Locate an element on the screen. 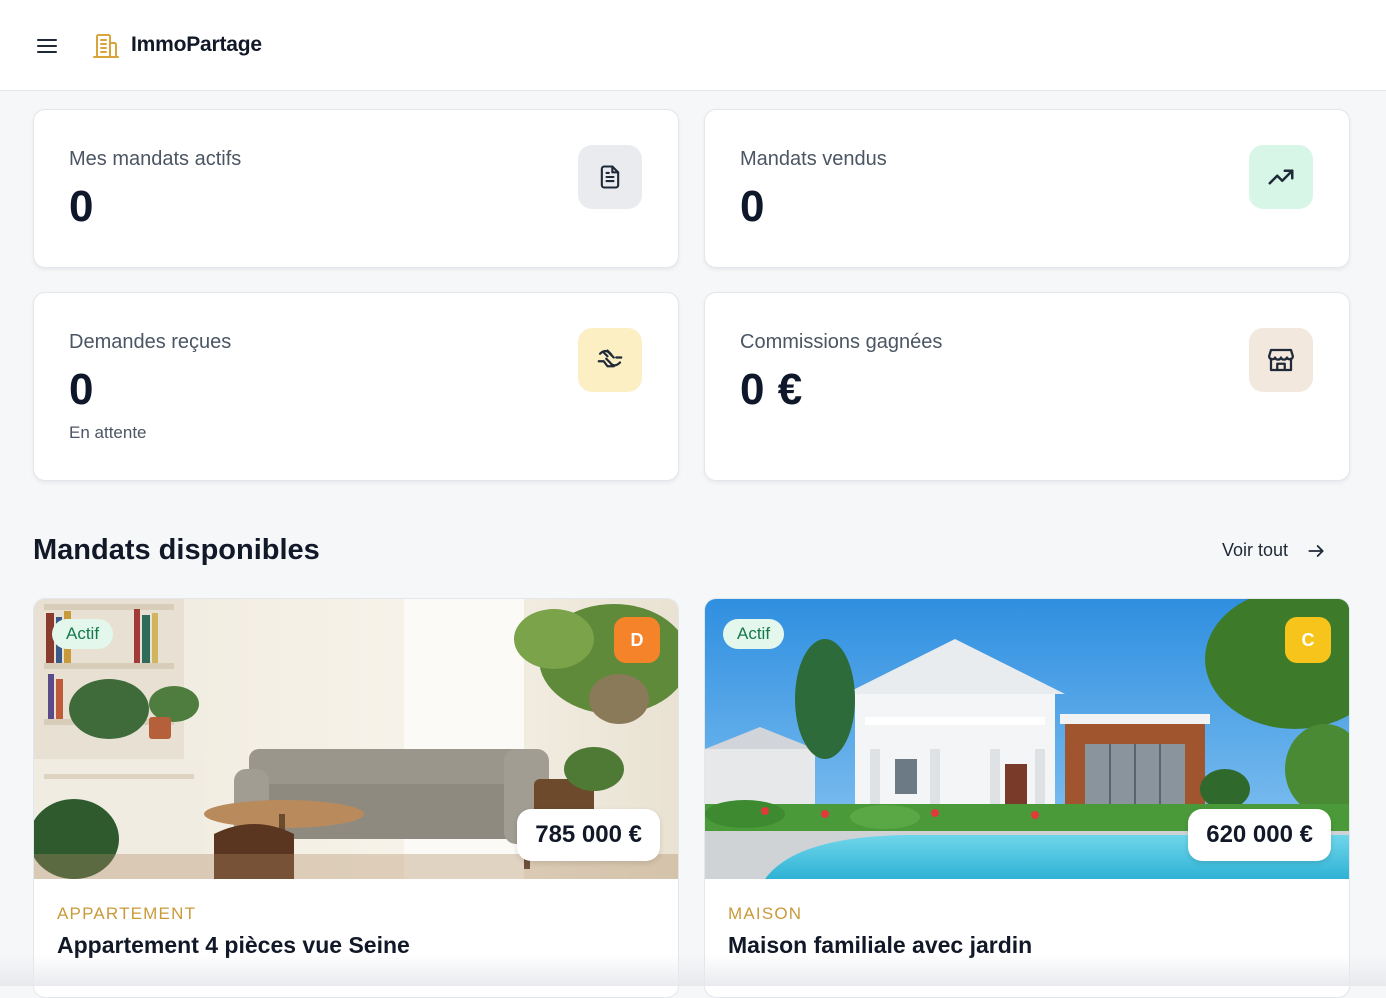 The height and width of the screenshot is (998, 1386). stat-value: 0 € is located at coordinates (771, 389).